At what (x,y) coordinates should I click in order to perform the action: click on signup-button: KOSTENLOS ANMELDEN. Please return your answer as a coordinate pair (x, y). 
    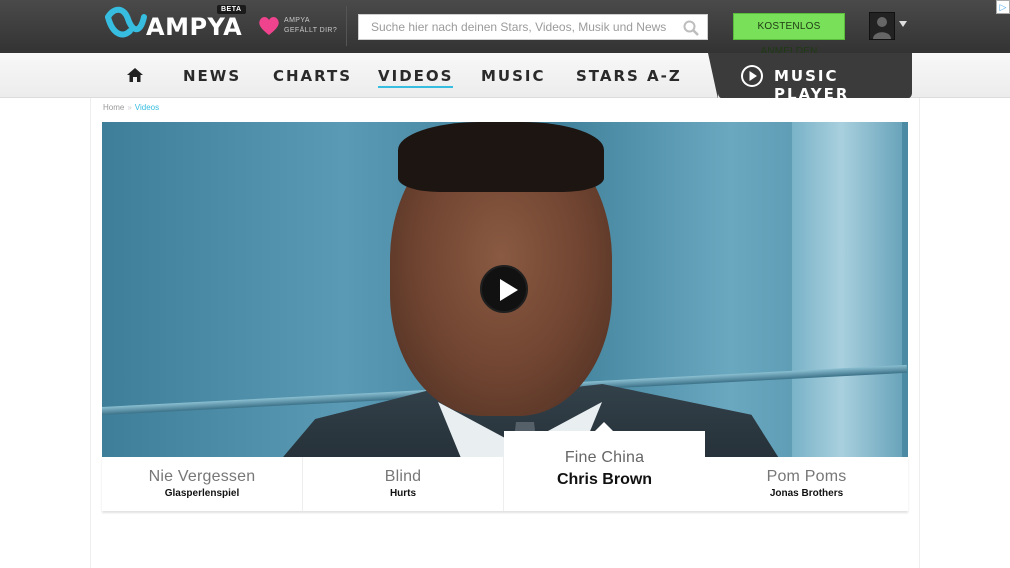
    Looking at the image, I should click on (789, 35).